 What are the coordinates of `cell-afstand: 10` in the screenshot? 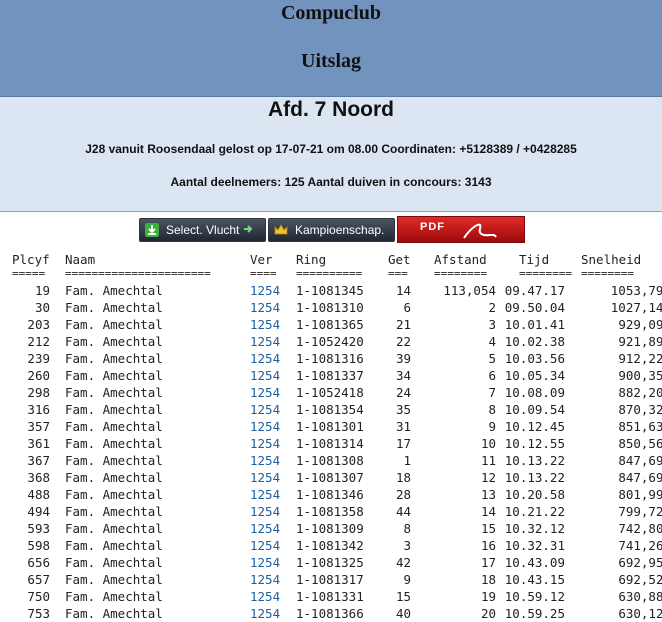 It's located at (488, 443).